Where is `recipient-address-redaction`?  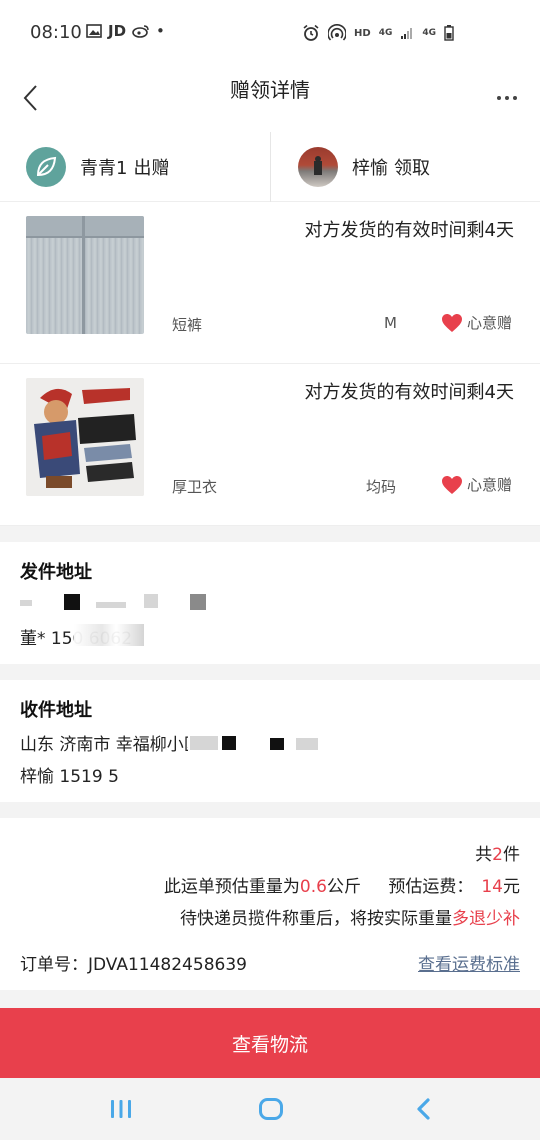
recipient-address-redaction is located at coordinates (258, 743).